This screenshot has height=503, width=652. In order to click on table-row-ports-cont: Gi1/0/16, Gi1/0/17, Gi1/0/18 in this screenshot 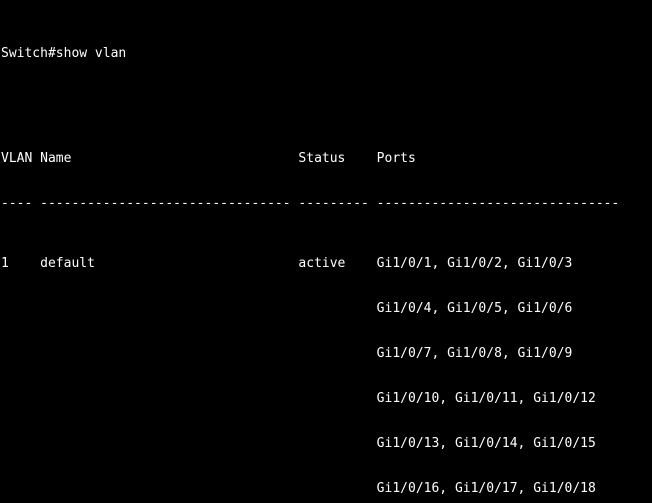, I will do `click(298, 488)`.